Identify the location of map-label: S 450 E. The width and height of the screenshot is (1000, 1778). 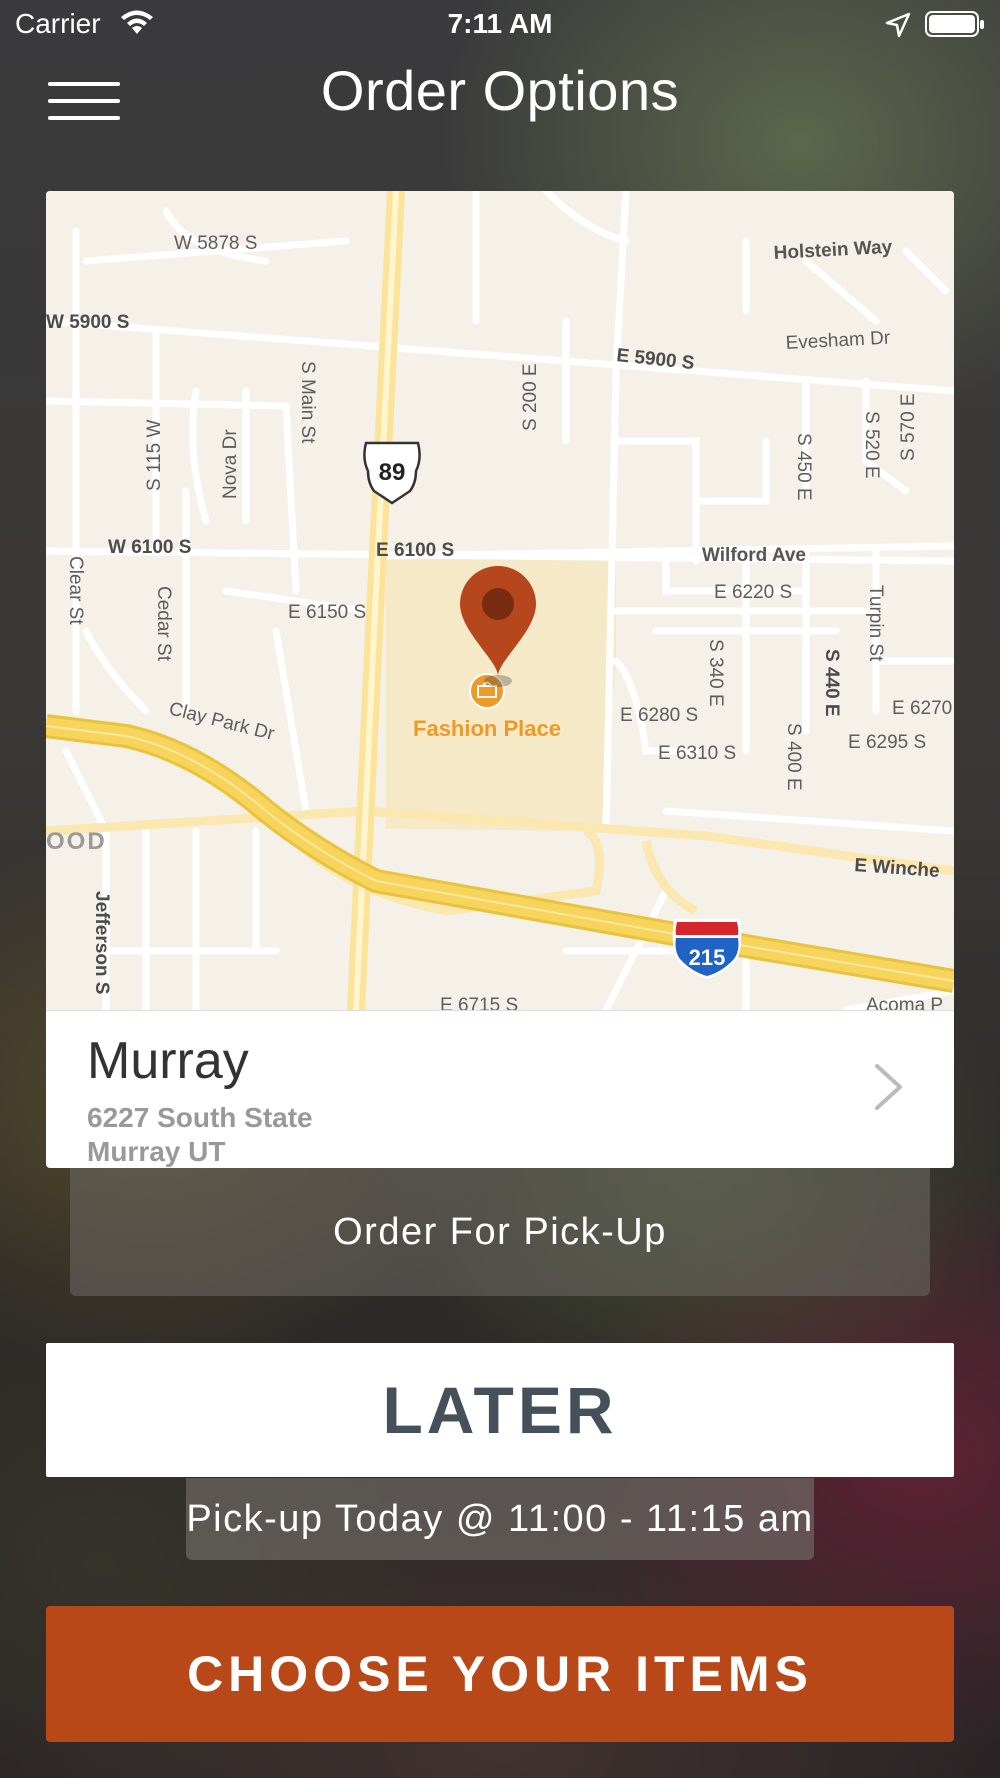
(803, 467).